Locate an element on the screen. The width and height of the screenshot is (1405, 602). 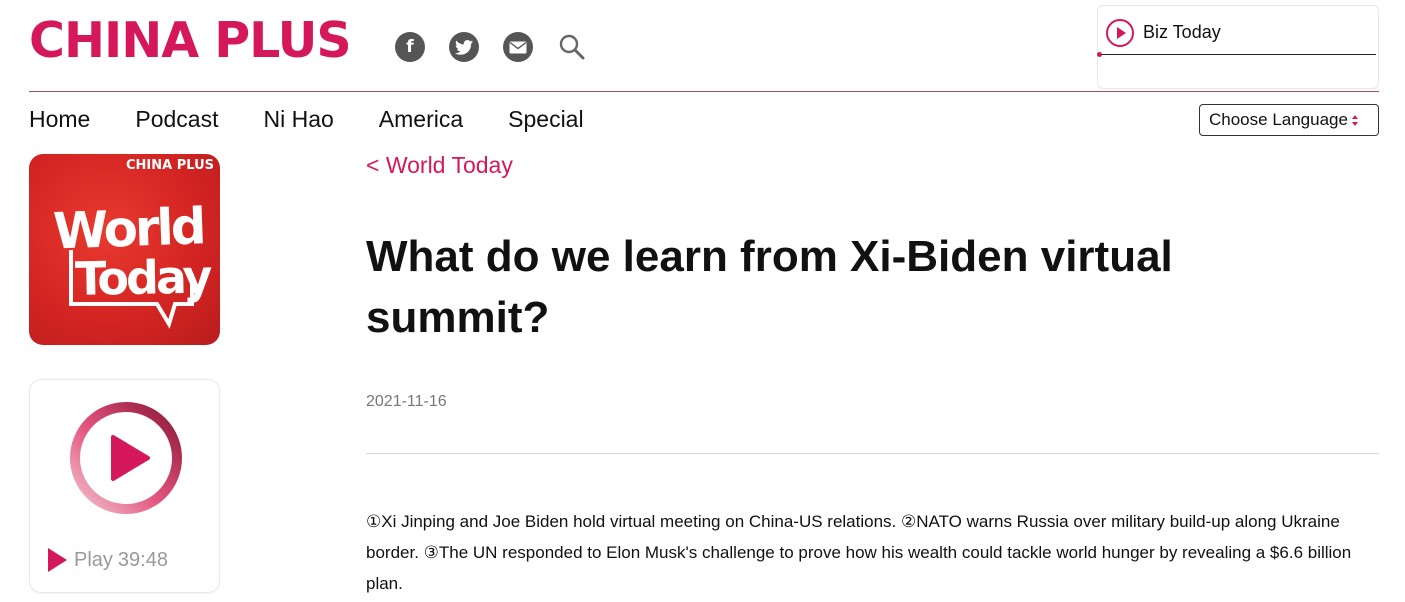
podcast-cover: CHINA PLUS World Today is located at coordinates (124, 249).